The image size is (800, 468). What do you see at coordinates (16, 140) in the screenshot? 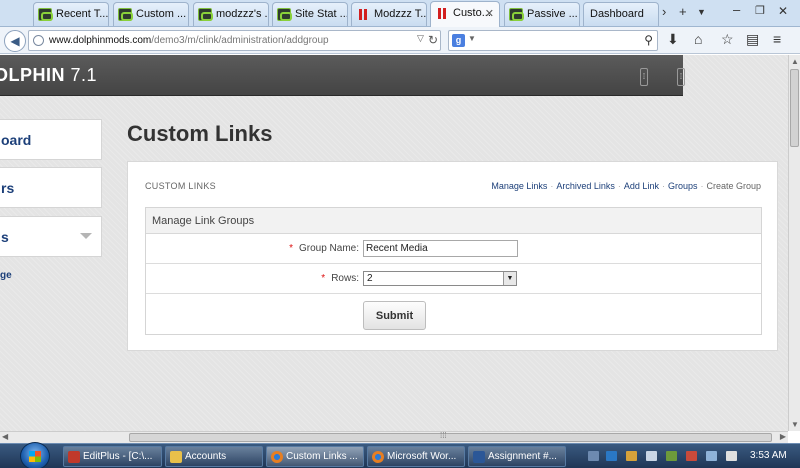
I see `sidebar-item-label: oard` at bounding box center [16, 140].